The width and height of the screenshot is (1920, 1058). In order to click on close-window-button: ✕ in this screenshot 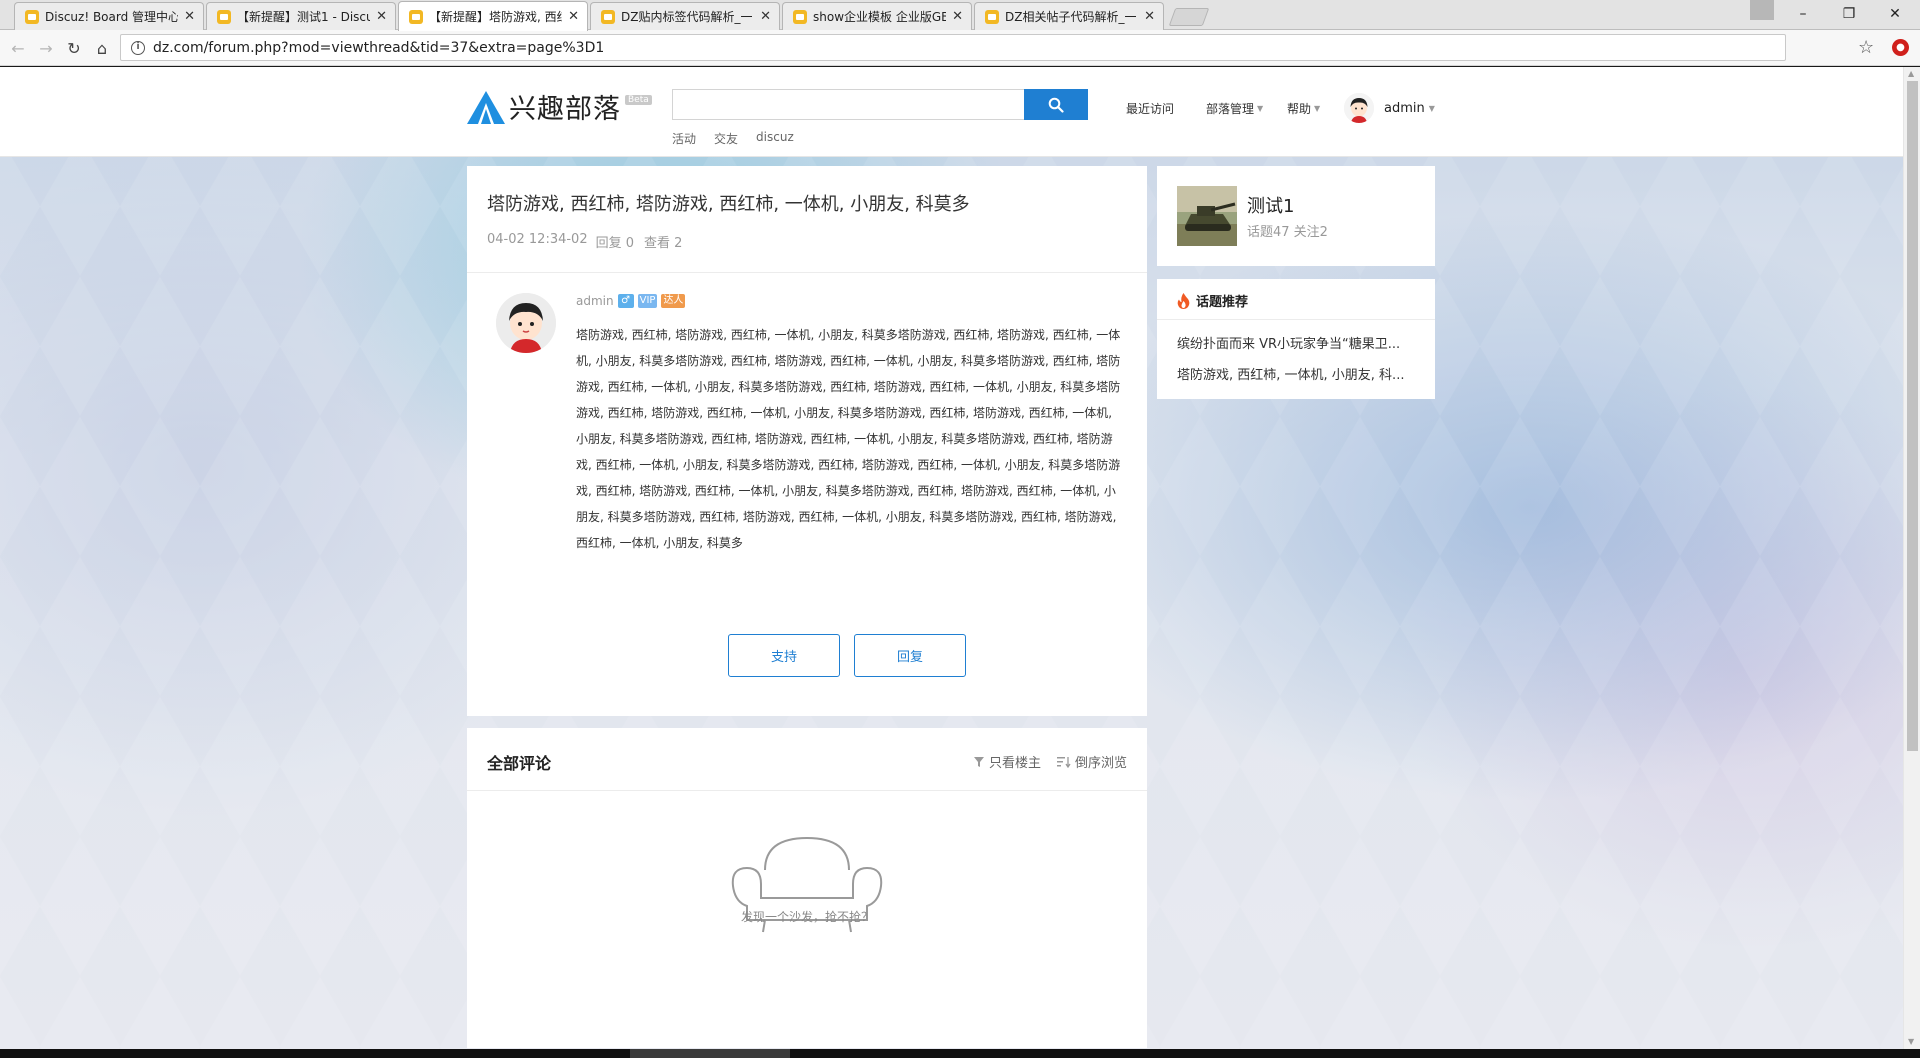, I will do `click(1895, 14)`.